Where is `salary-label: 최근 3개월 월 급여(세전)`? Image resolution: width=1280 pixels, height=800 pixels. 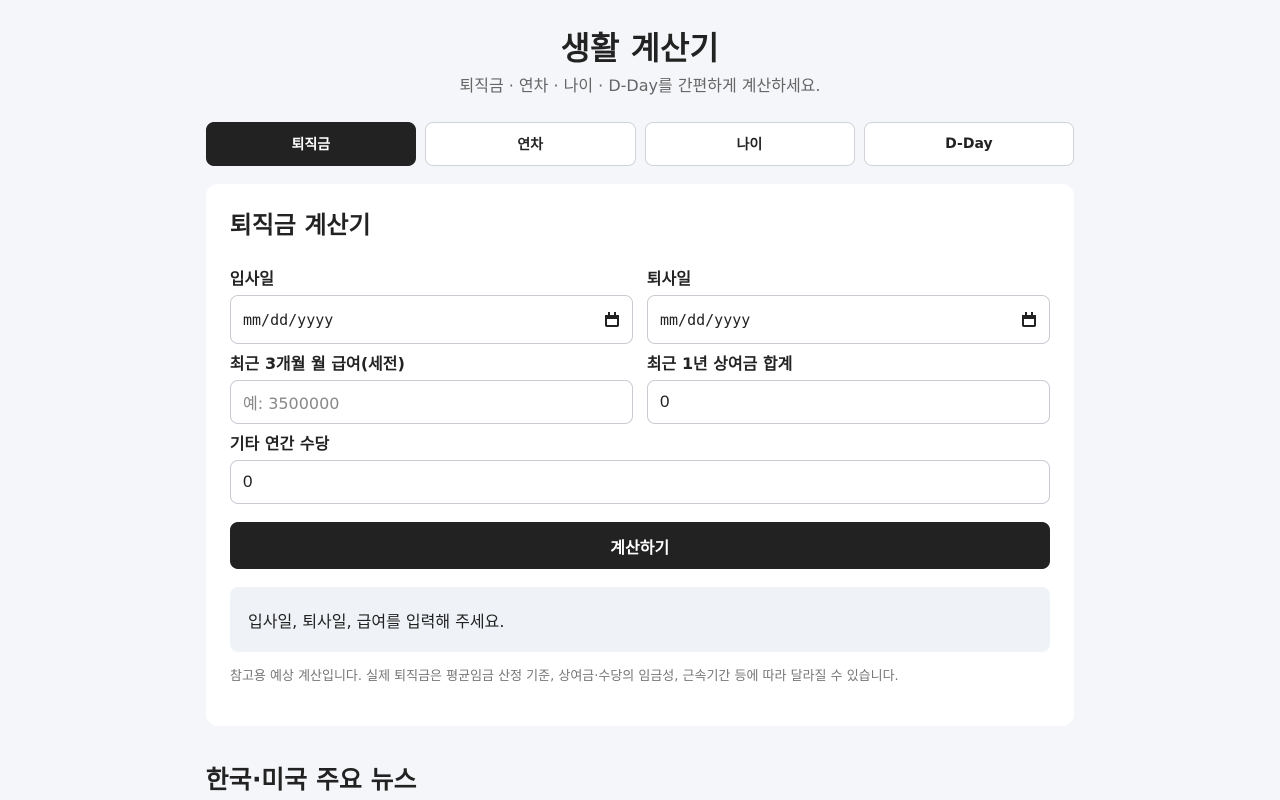 salary-label: 최근 3개월 월 급여(세전) is located at coordinates (317, 363).